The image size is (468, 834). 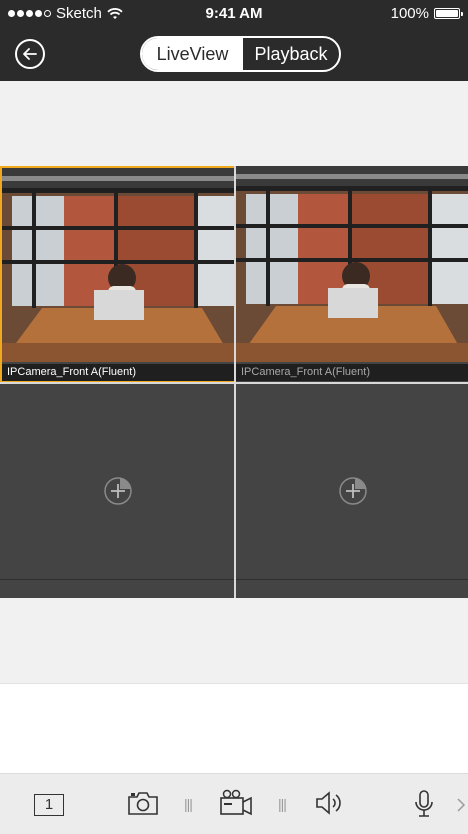 What do you see at coordinates (329, 803) in the screenshot?
I see `speaker-icon` at bounding box center [329, 803].